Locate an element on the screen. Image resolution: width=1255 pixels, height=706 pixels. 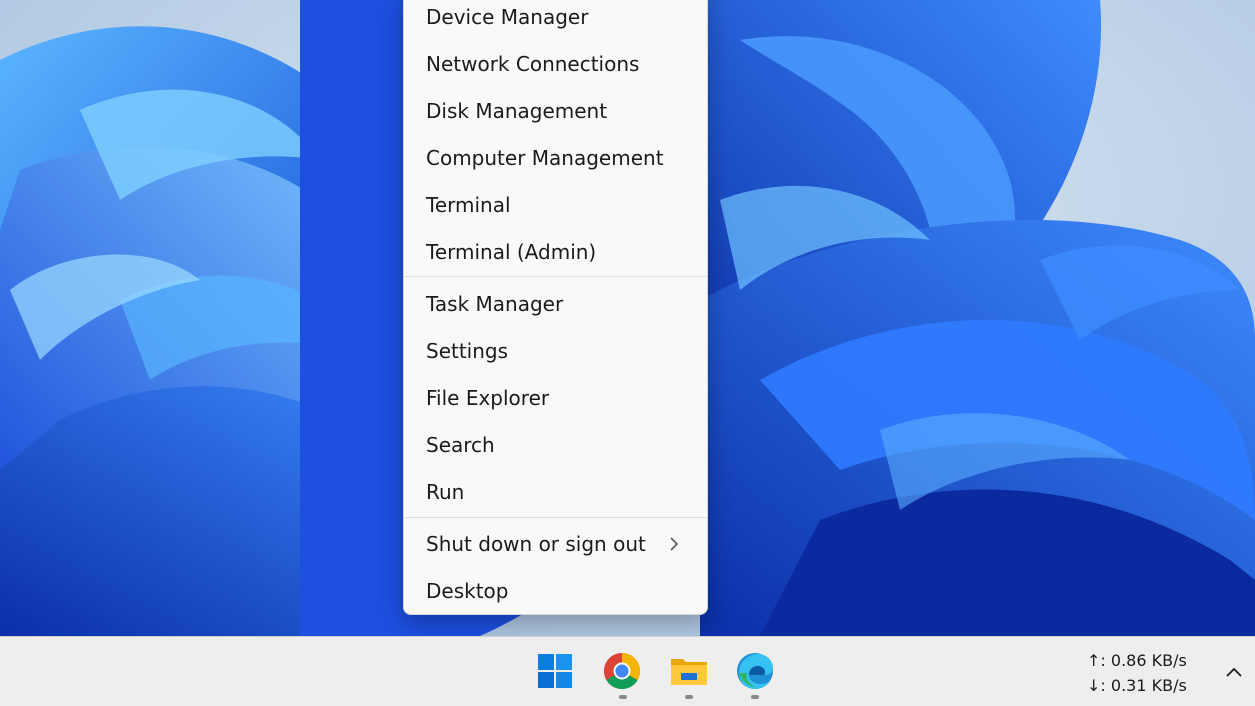
menu-item-label: File Explorer is located at coordinates (488, 398).